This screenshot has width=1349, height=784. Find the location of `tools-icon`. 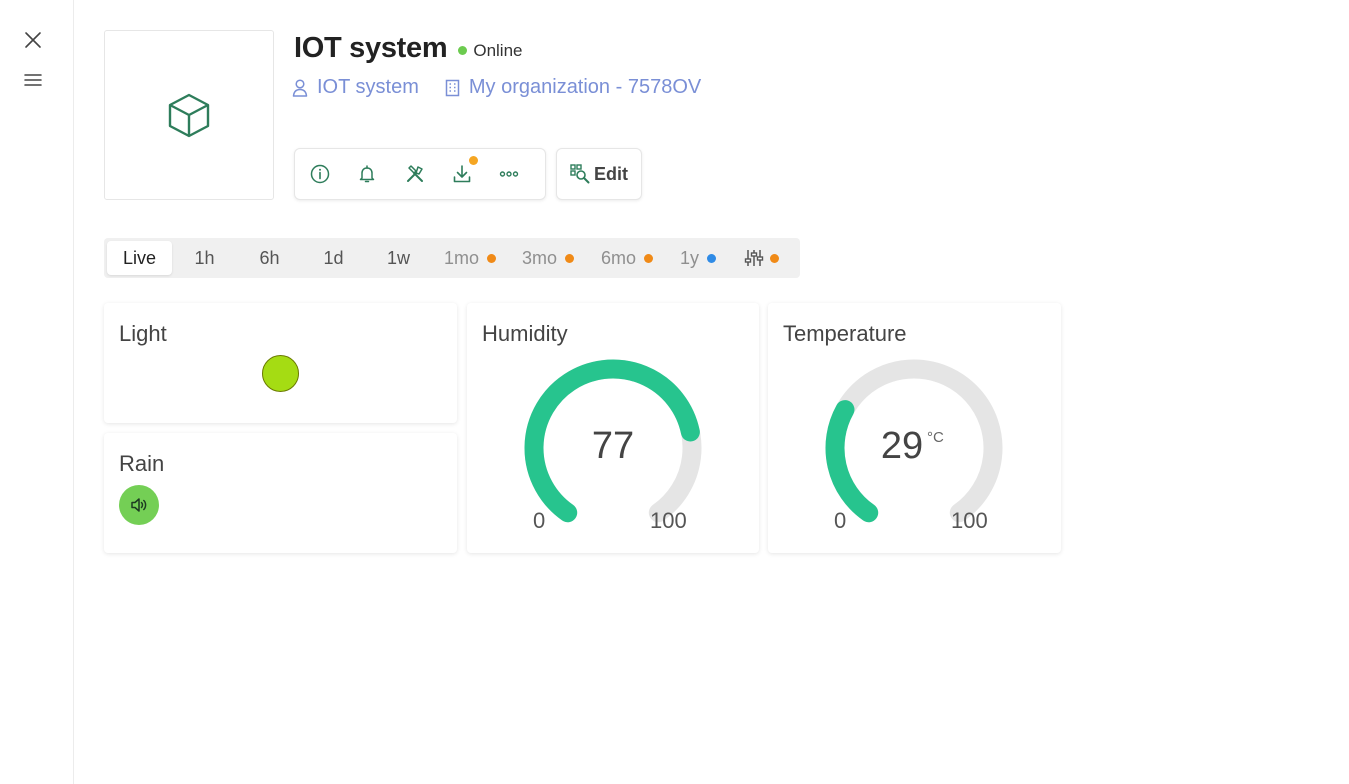

tools-icon is located at coordinates (414, 173).